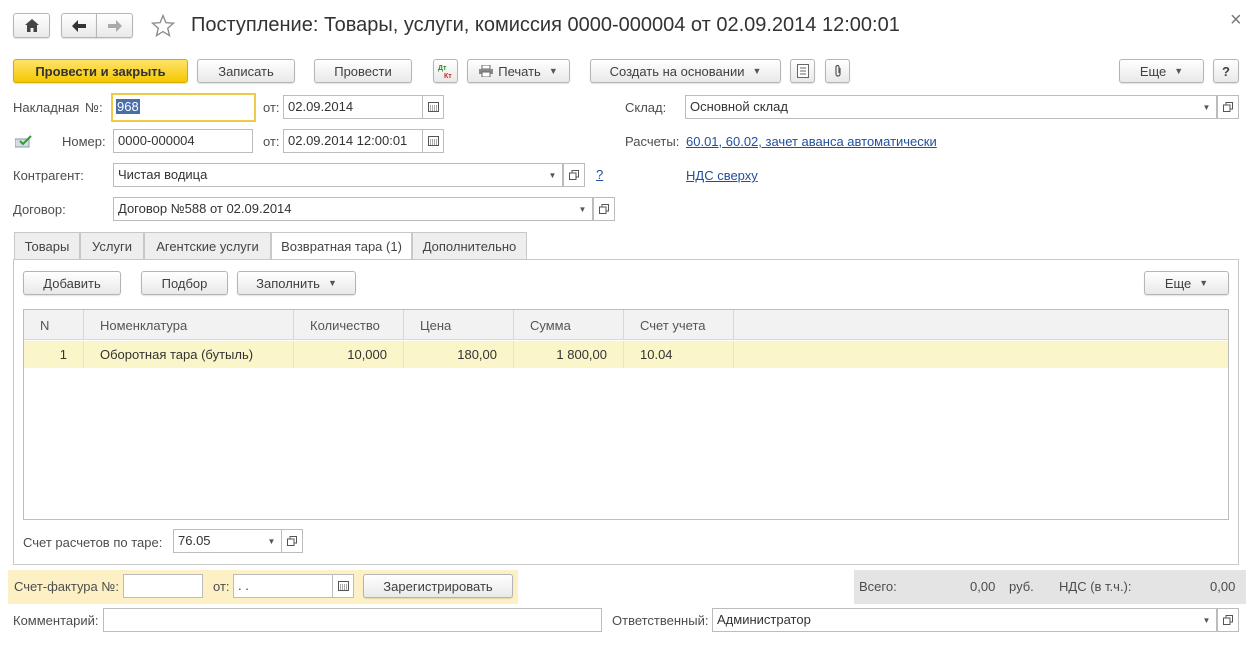  Describe the element at coordinates (189, 354) in the screenshot. I see `cell-item: Оборотная тара (бутыль)` at that location.